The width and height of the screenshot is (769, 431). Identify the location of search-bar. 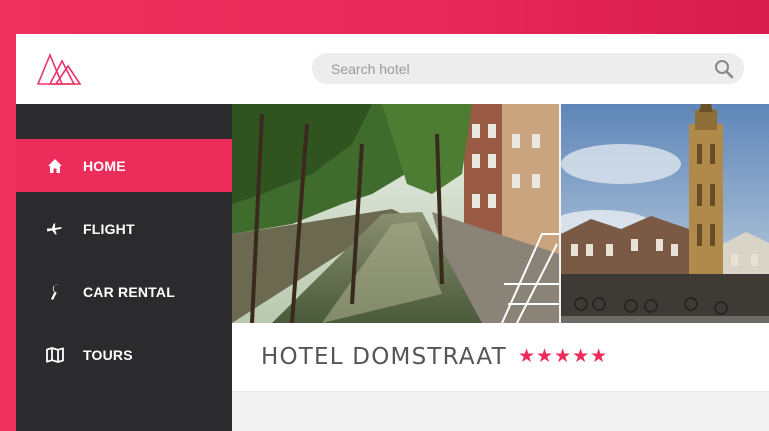
(528, 68).